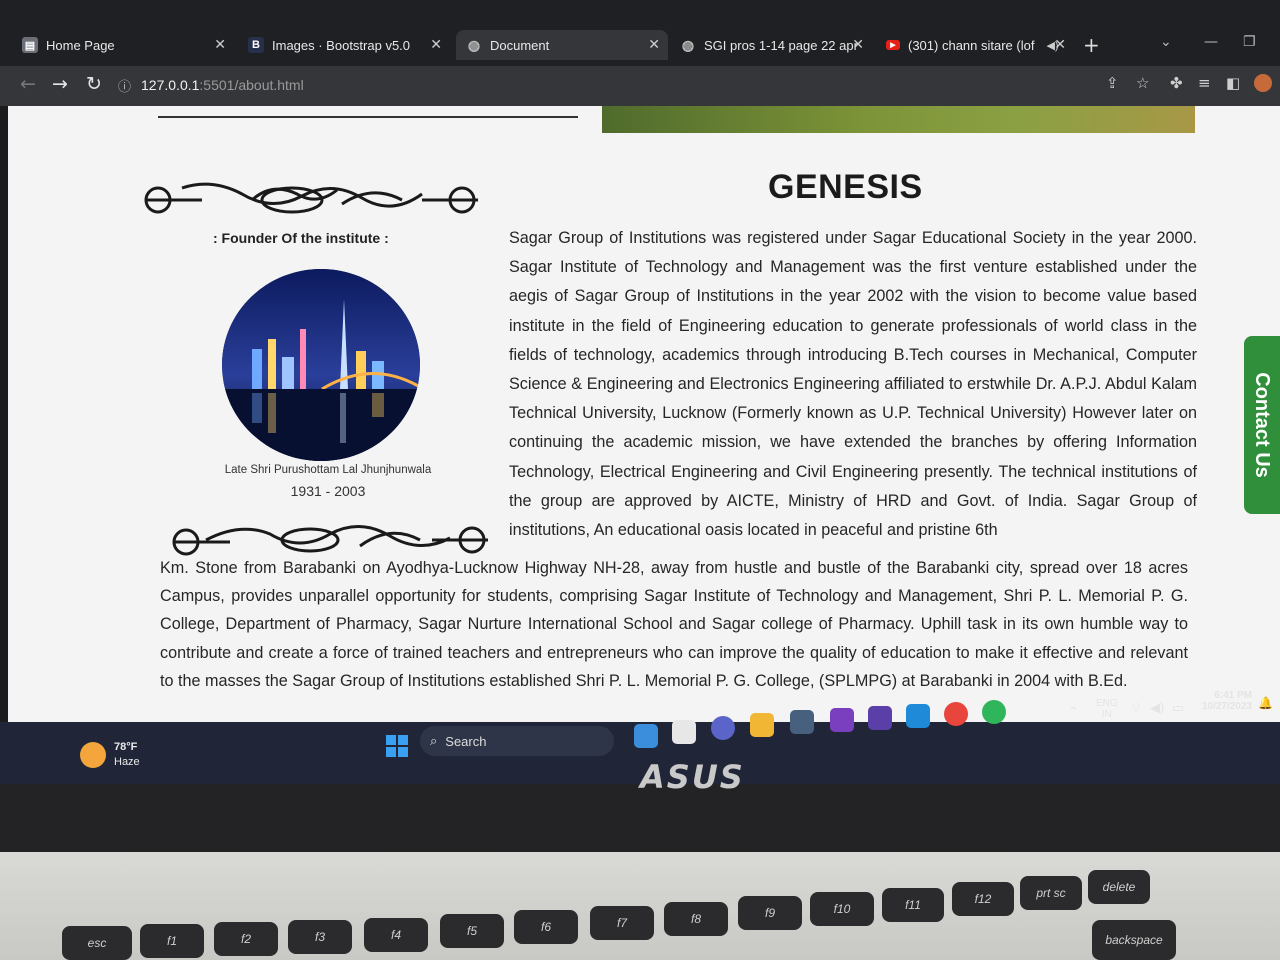 The height and width of the screenshot is (960, 1280). Describe the element at coordinates (723, 728) in the screenshot. I see `teams-chat-icon` at that location.